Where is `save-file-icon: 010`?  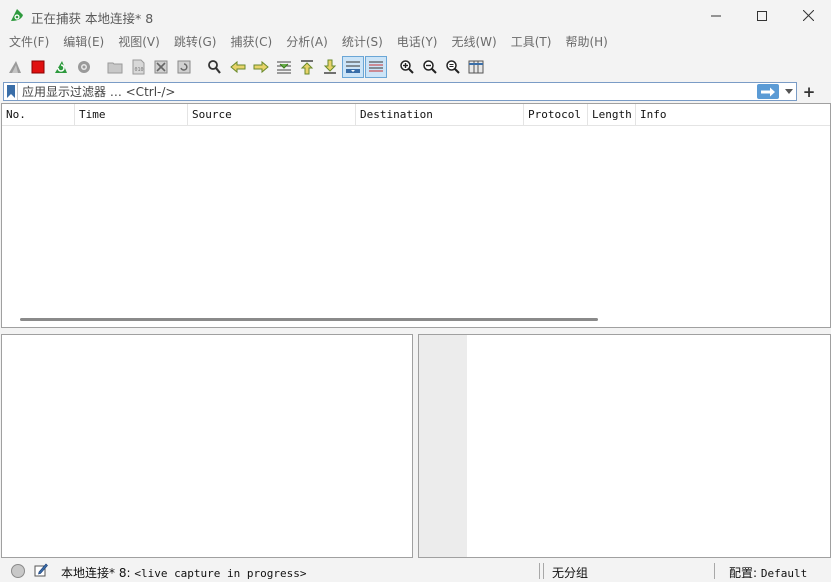
save-file-icon: 010 is located at coordinates (138, 67).